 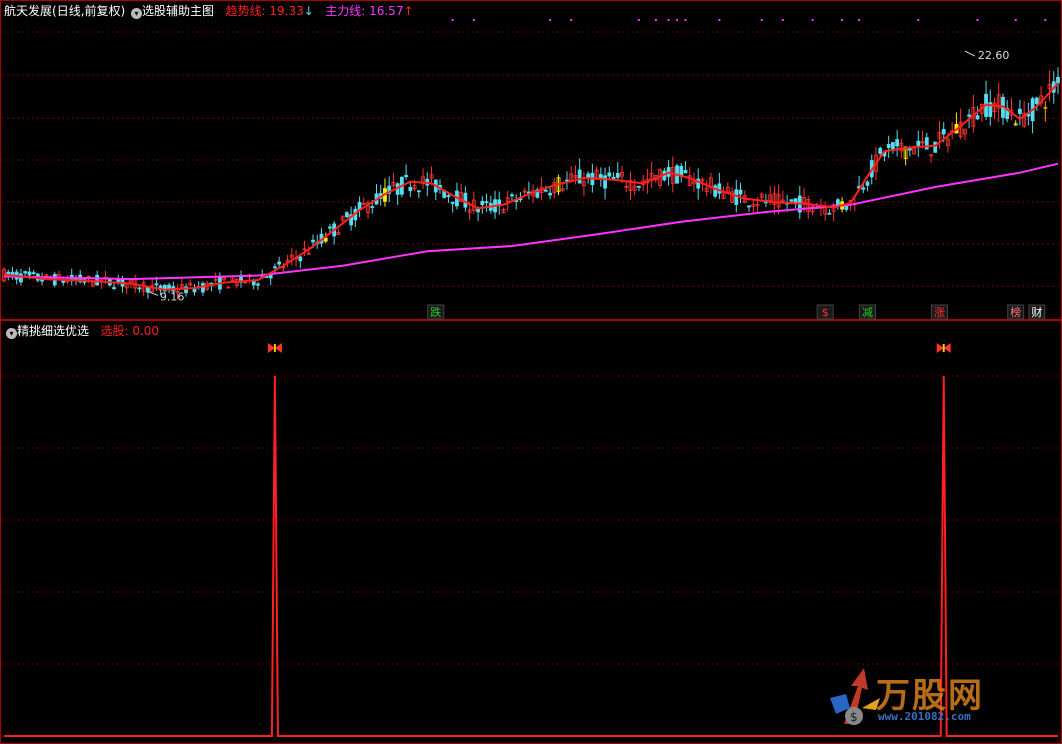 What do you see at coordinates (994, 55) in the screenshot?
I see `high-label: 22.60` at bounding box center [994, 55].